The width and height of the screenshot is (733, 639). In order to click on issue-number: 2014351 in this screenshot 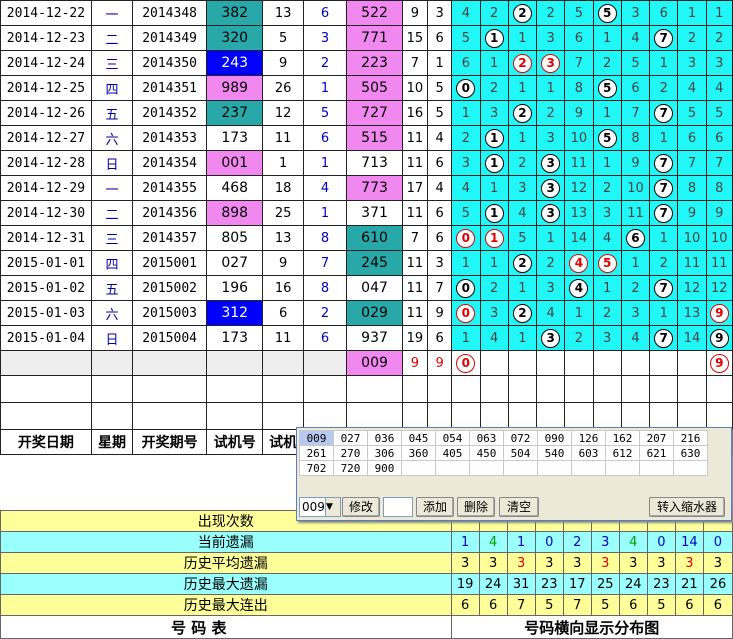, I will do `click(169, 88)`.